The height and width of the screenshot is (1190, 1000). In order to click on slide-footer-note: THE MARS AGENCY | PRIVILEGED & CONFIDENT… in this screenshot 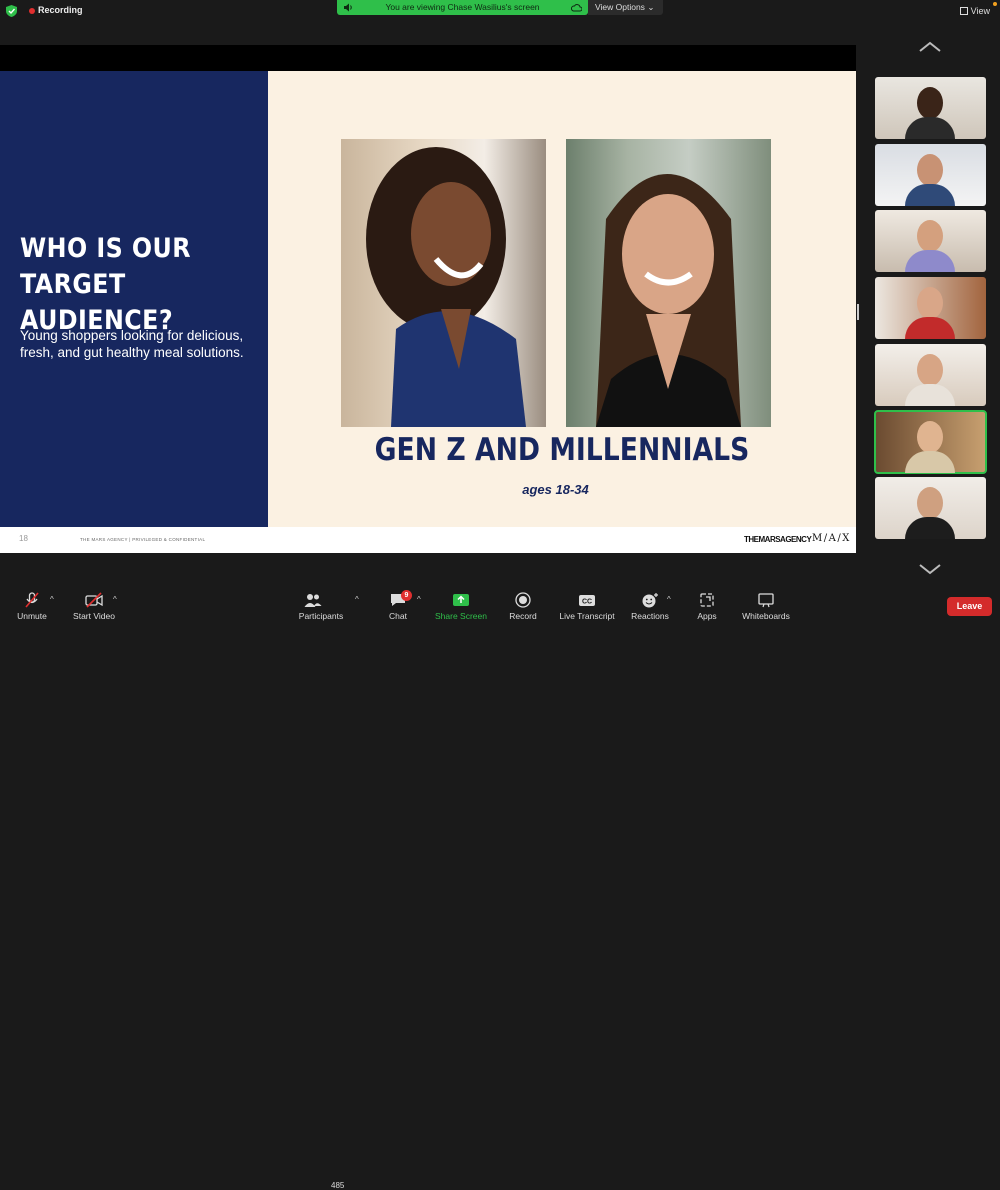, I will do `click(143, 539)`.